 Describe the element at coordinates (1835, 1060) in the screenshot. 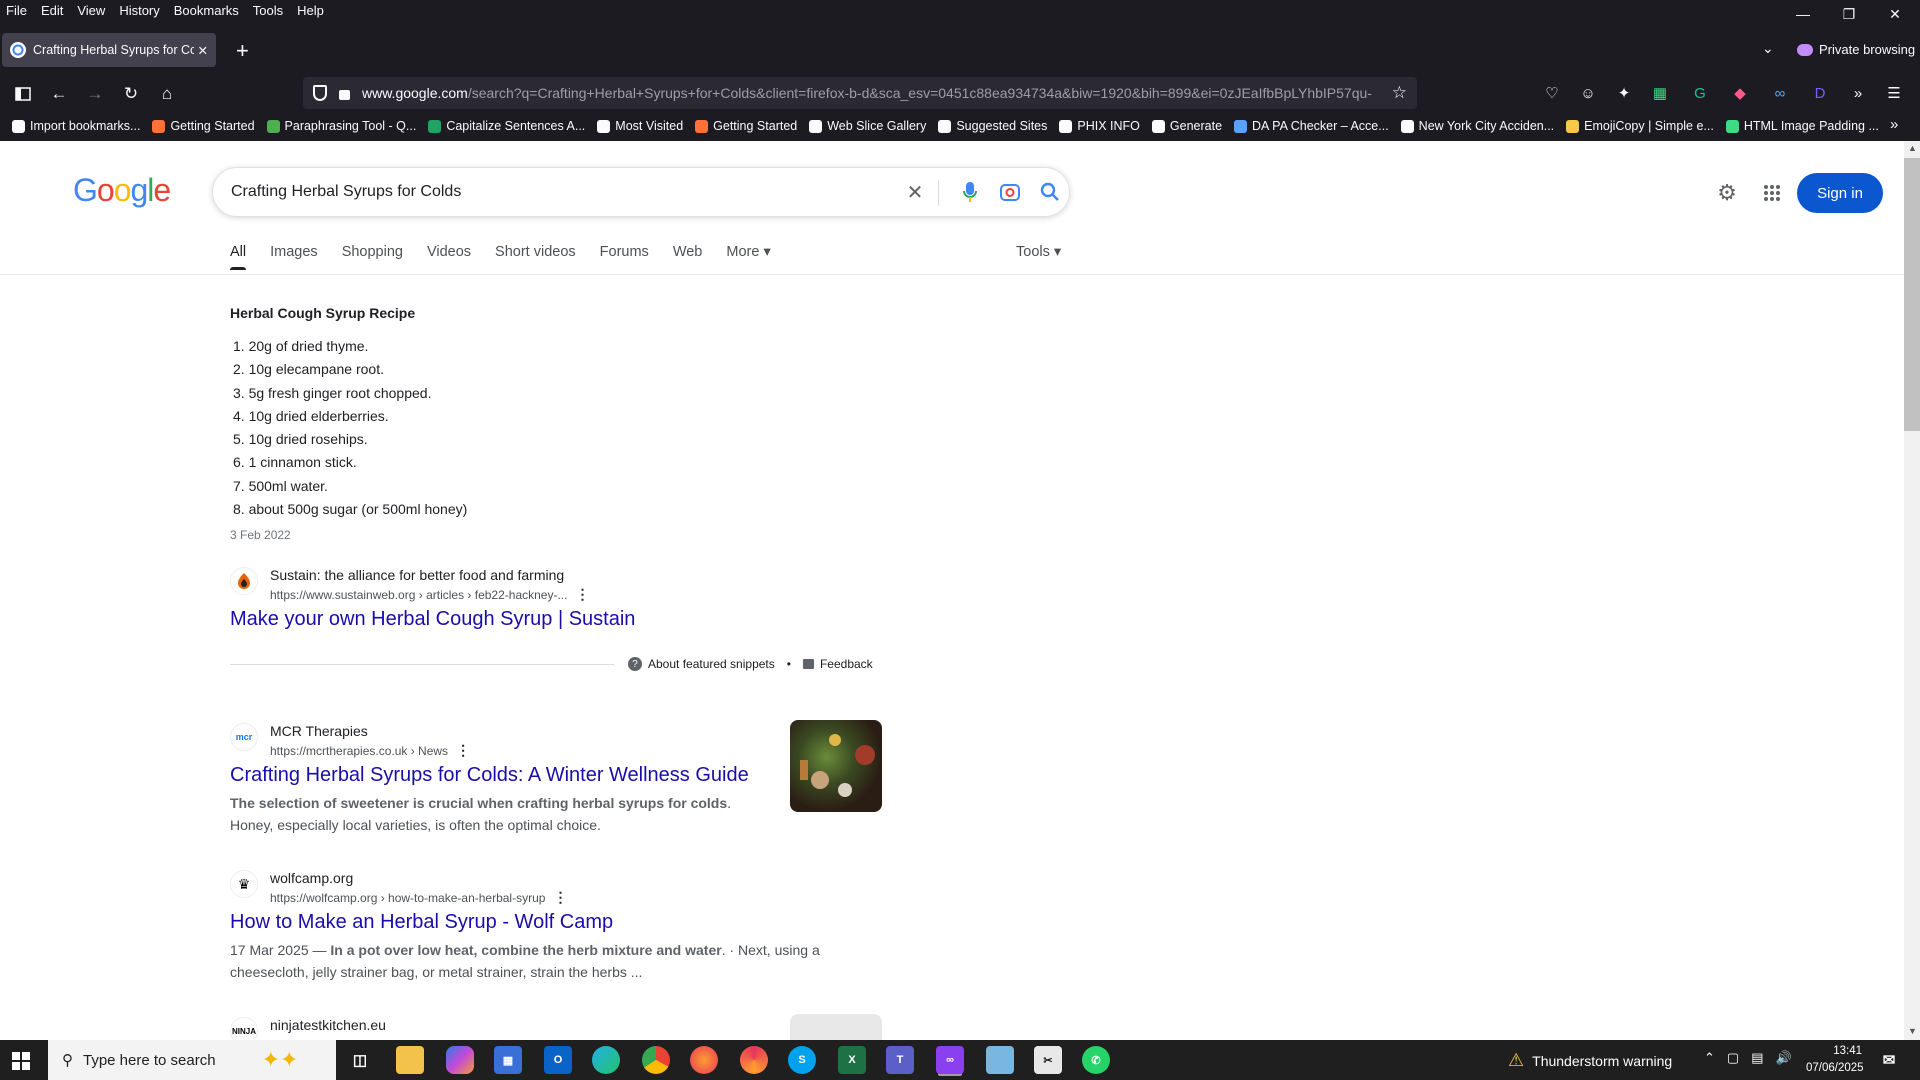

I see `taskbar-clock: 13:41 07/06/2025` at that location.